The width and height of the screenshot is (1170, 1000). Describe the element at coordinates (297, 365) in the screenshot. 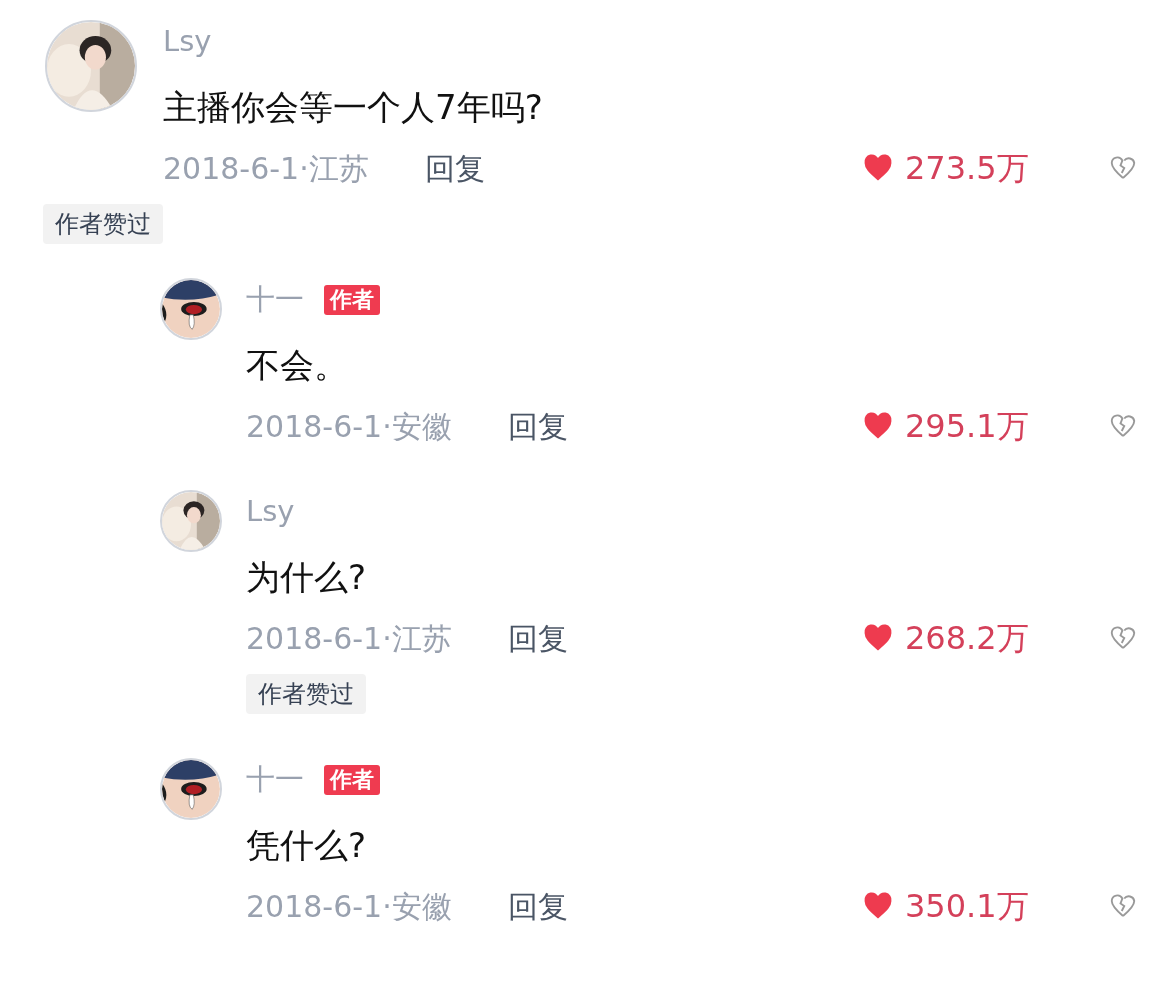

I see `comment-text: 不会。` at that location.